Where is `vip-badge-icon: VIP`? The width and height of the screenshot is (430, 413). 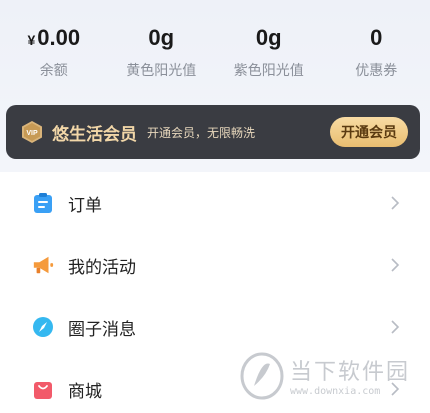
vip-badge-icon: VIP is located at coordinates (32, 132).